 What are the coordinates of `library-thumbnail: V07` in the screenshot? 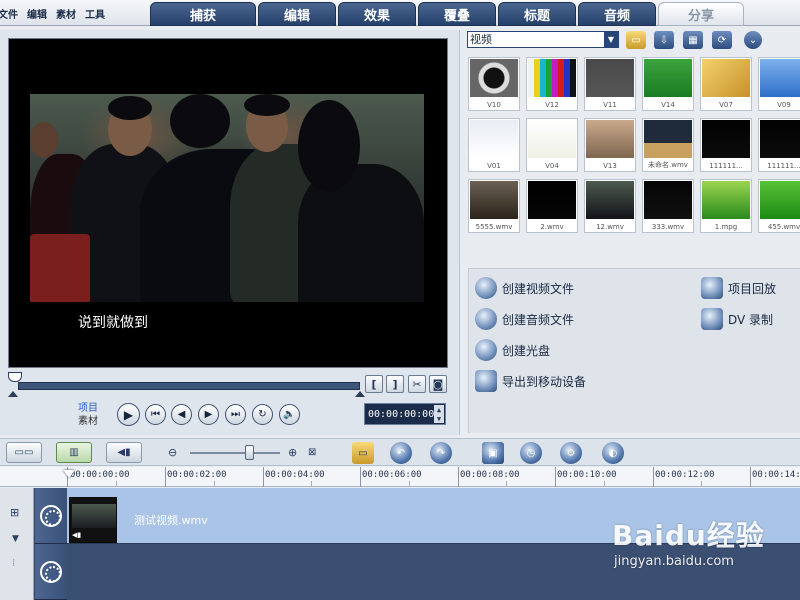 It's located at (726, 84).